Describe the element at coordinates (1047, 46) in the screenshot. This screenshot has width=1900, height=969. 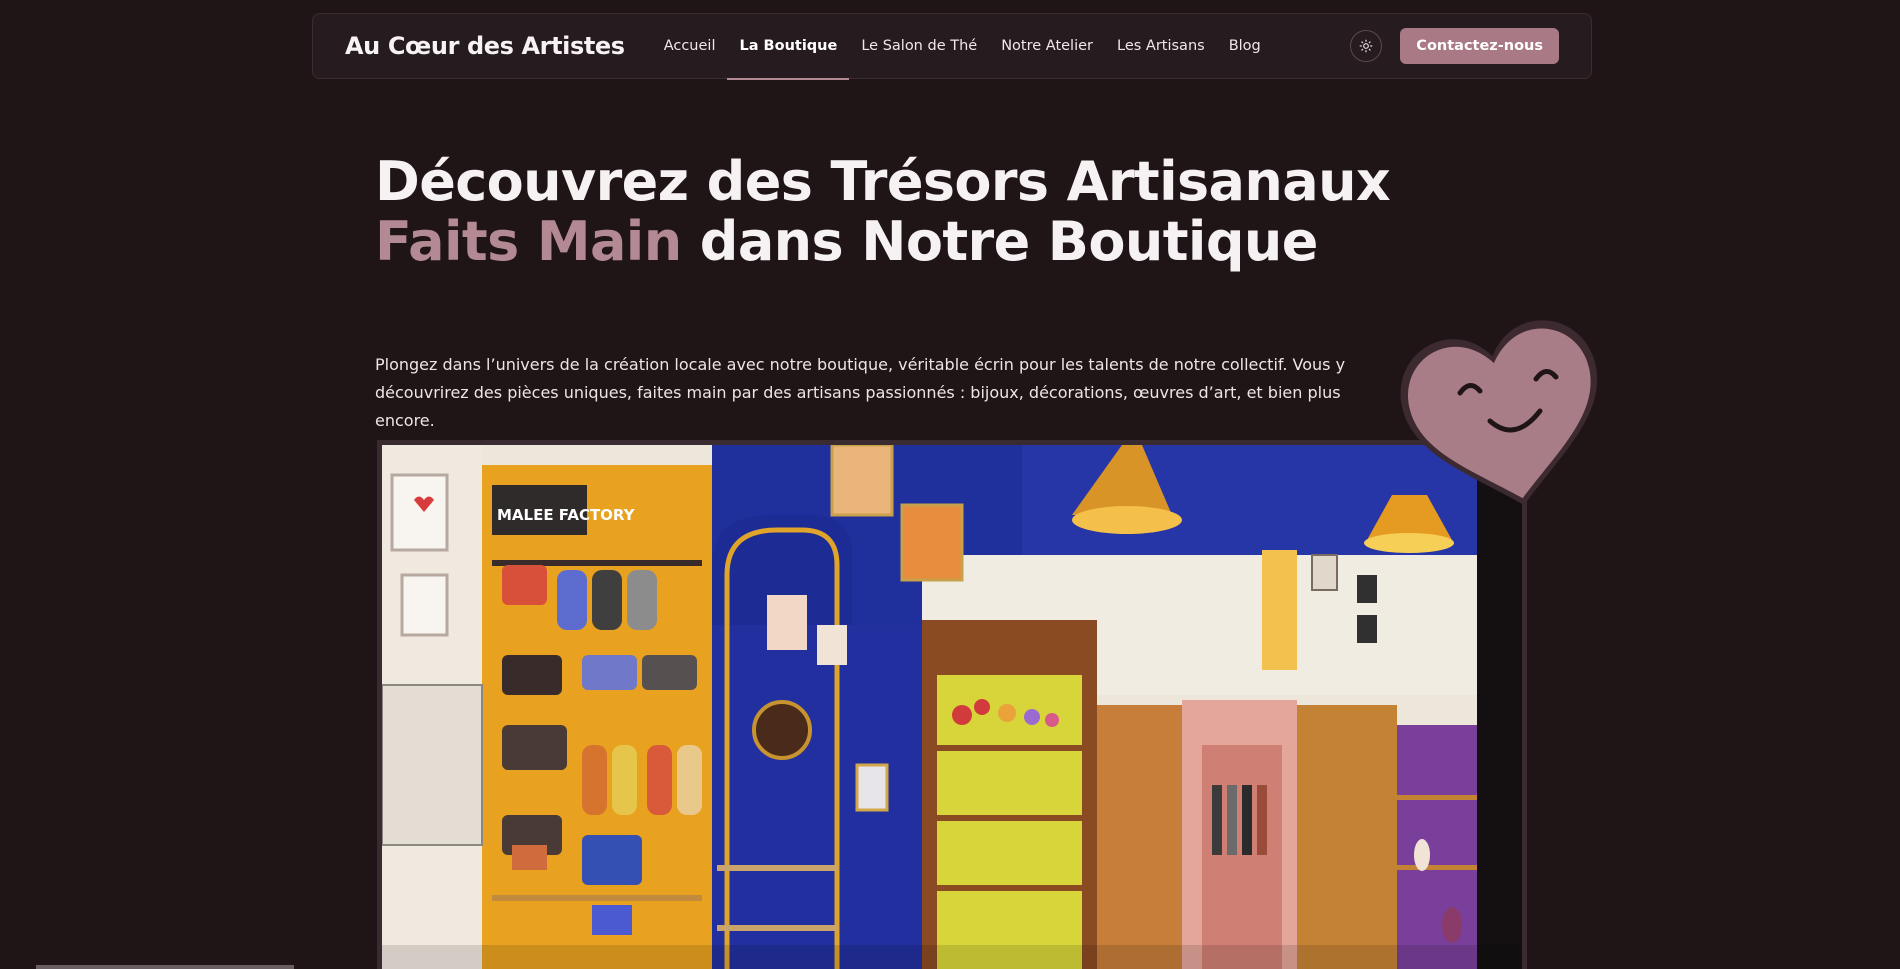
I see `nav-item-notre-atelier: Notre Atelier` at that location.